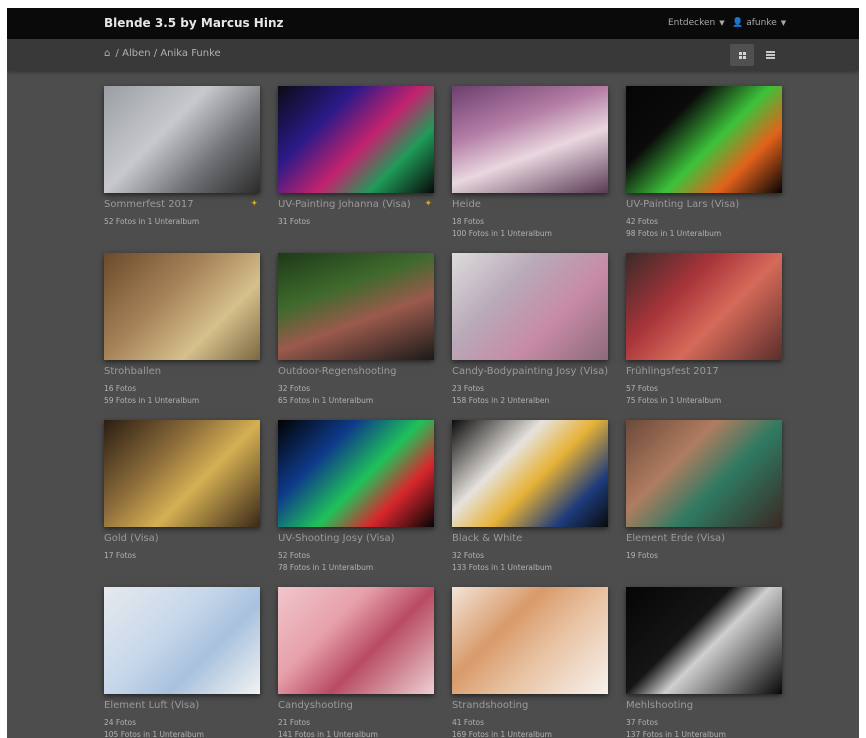 Image resolution: width=866 pixels, height=738 pixels. Describe the element at coordinates (326, 567) in the screenshot. I see `album-count: 78 Fotos in 1 Unteralbum` at that location.